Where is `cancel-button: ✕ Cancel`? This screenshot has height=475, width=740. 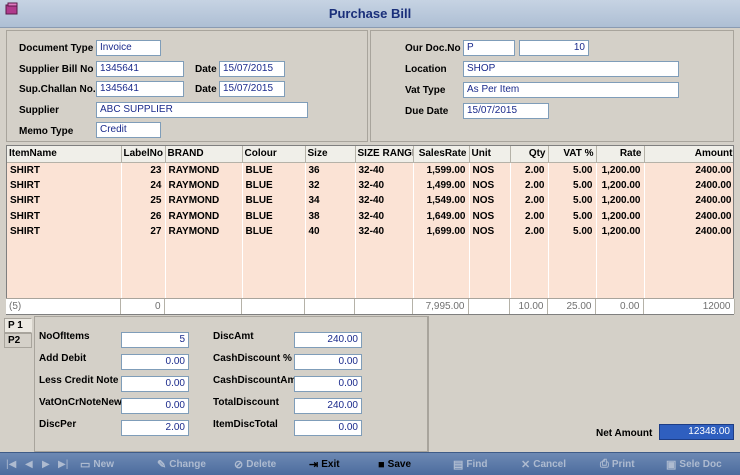 cancel-button: ✕ Cancel is located at coordinates (543, 464).